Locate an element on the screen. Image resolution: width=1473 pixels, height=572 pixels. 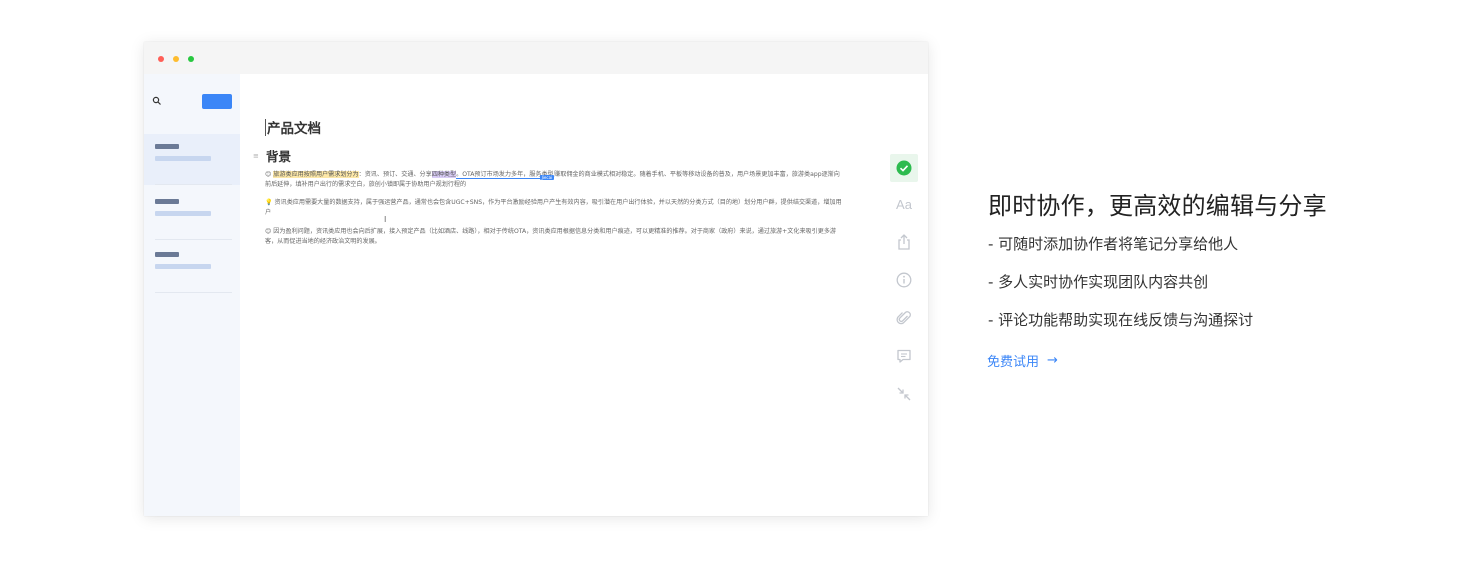
collapse-icon is located at coordinates (904, 394).